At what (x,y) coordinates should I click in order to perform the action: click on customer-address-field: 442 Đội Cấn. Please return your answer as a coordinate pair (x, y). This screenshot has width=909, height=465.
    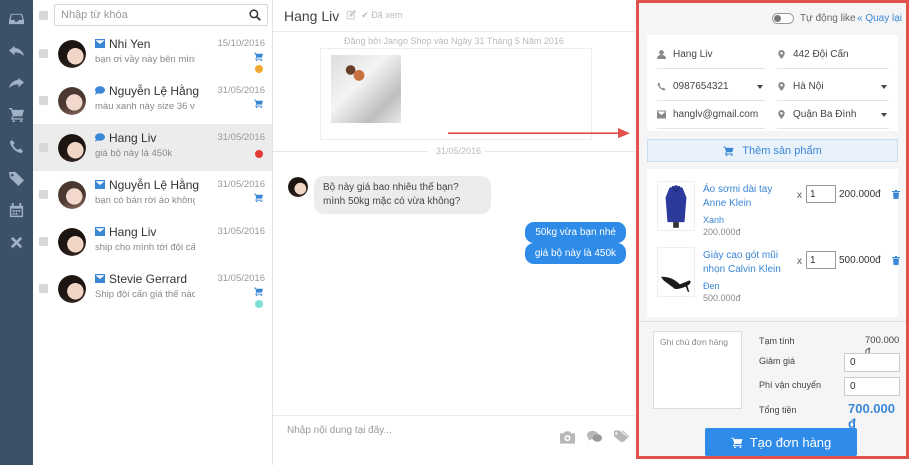
    Looking at the image, I should click on (833, 55).